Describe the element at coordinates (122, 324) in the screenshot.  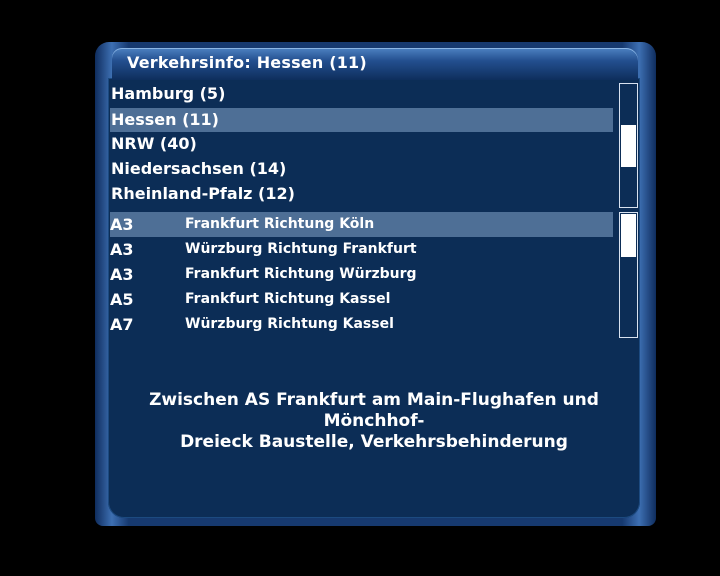
I see `road-code: A7` at that location.